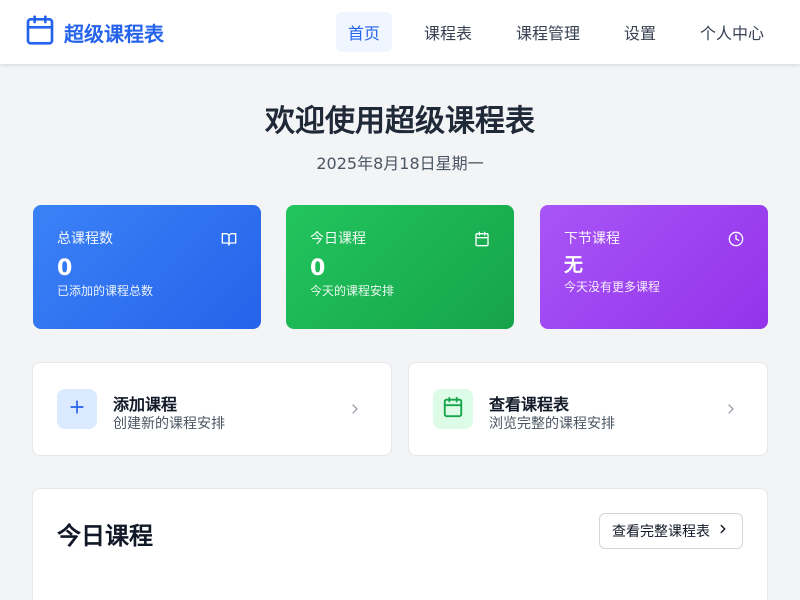  I want to click on nav-item-timetable: 课程表, so click(448, 32).